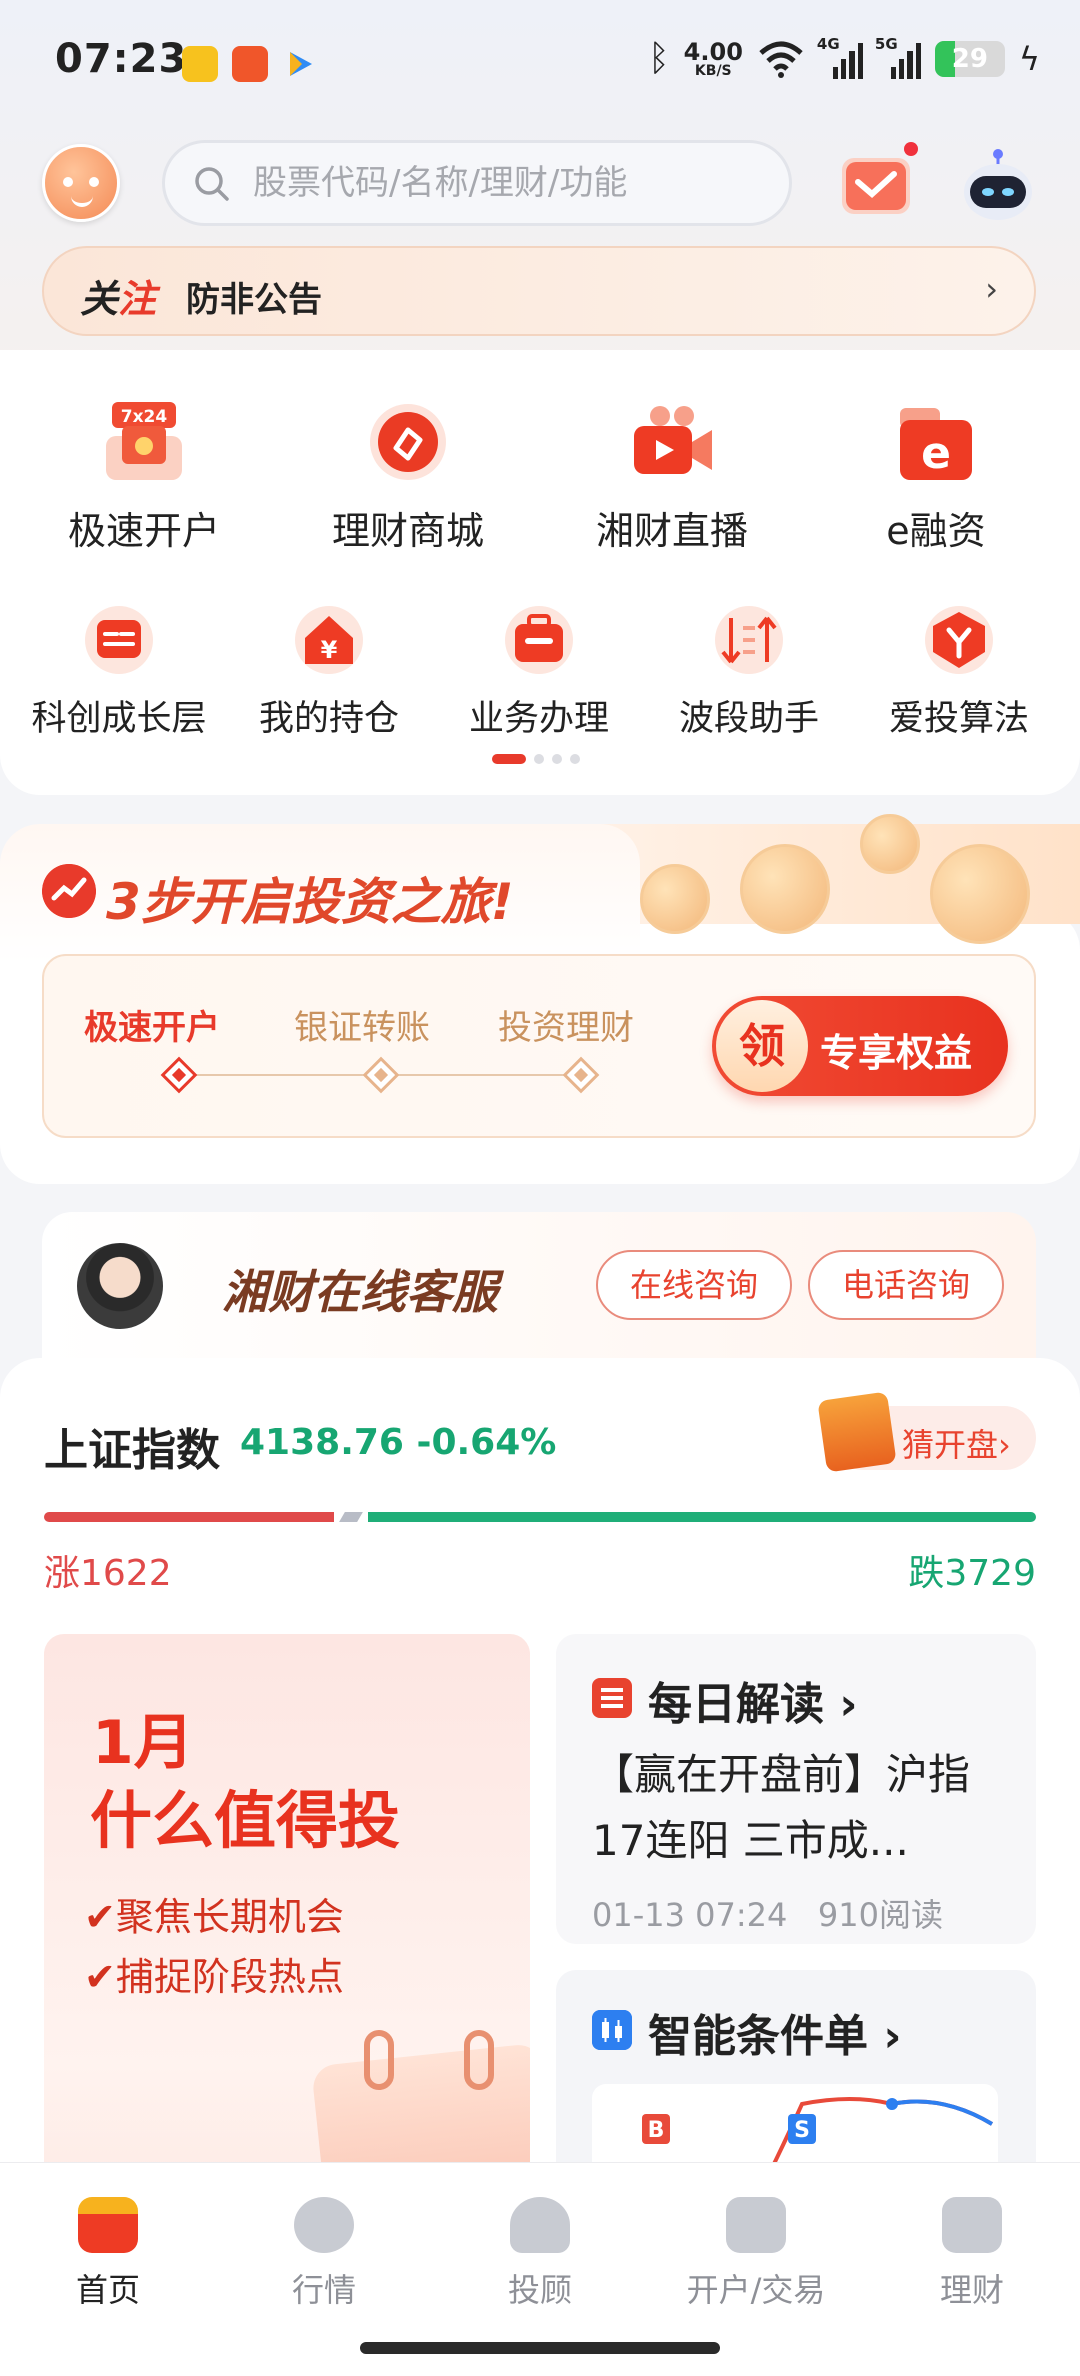 The height and width of the screenshot is (2376, 1080). What do you see at coordinates (566, 1024) in the screenshot?
I see `step-invest: 投资理财` at bounding box center [566, 1024].